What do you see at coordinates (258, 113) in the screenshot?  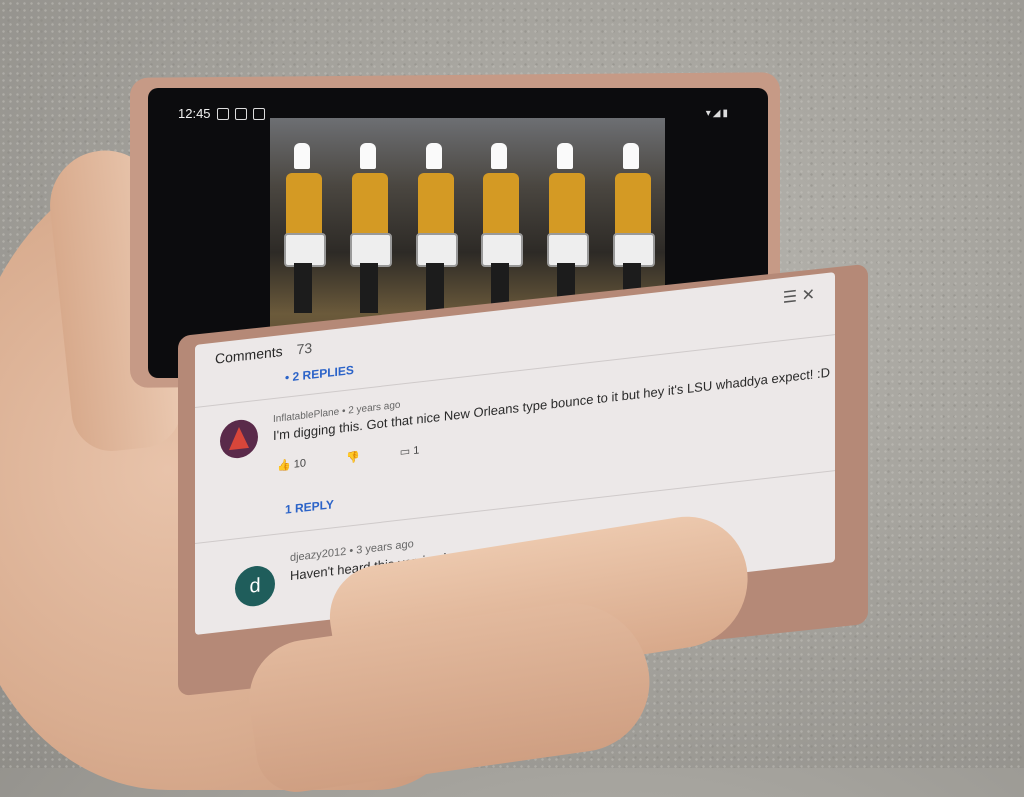 I see `youtube-icon` at bounding box center [258, 113].